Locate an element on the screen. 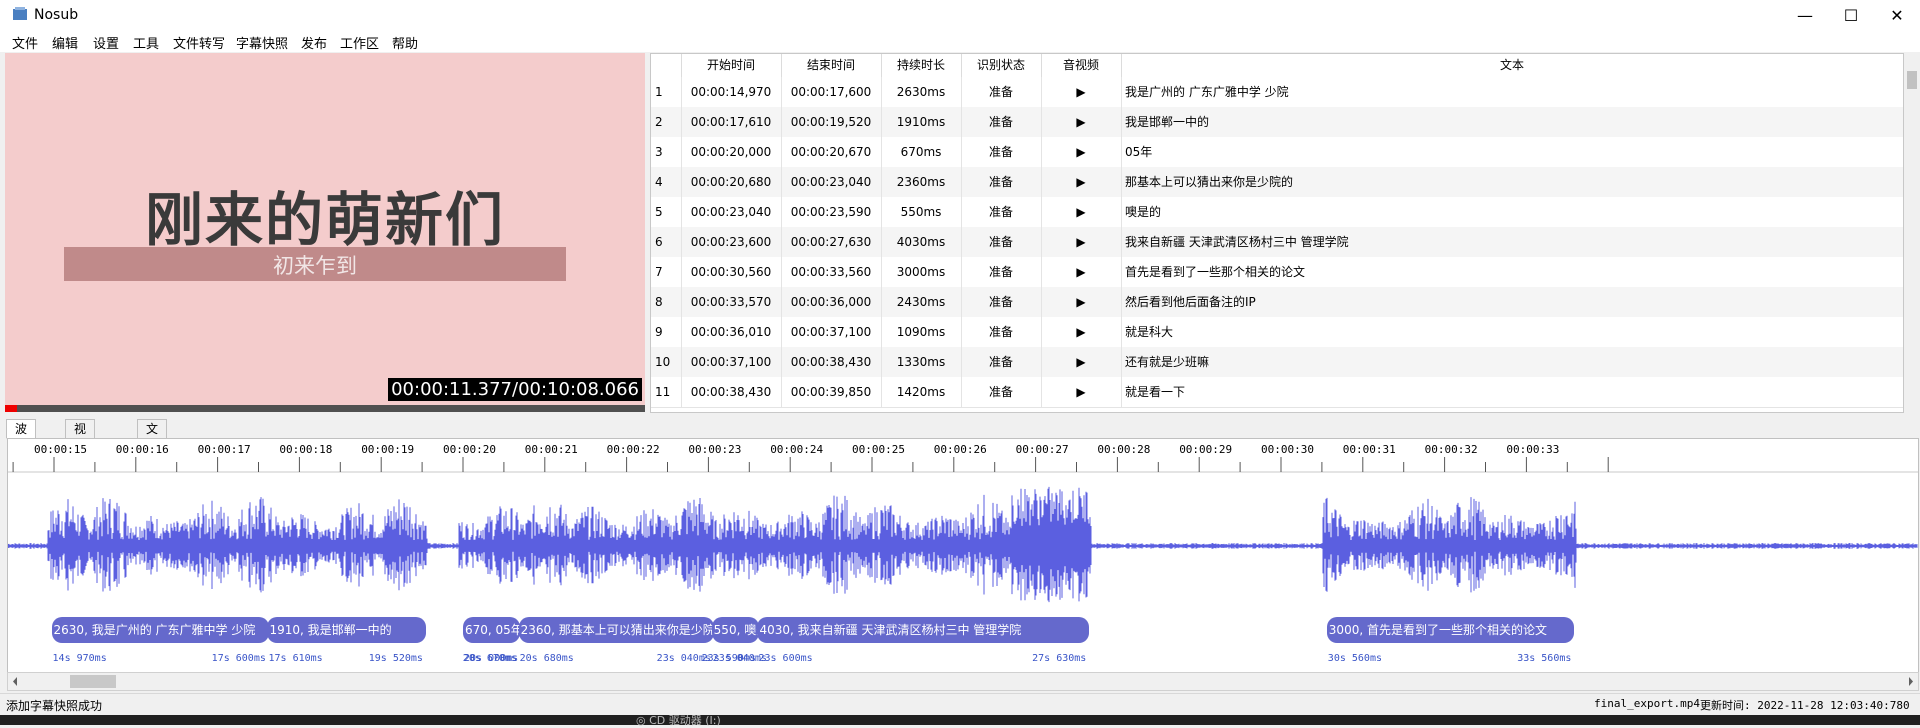 This screenshot has height=728, width=1920. segment-end-time: 23s 590ms is located at coordinates (728, 658).